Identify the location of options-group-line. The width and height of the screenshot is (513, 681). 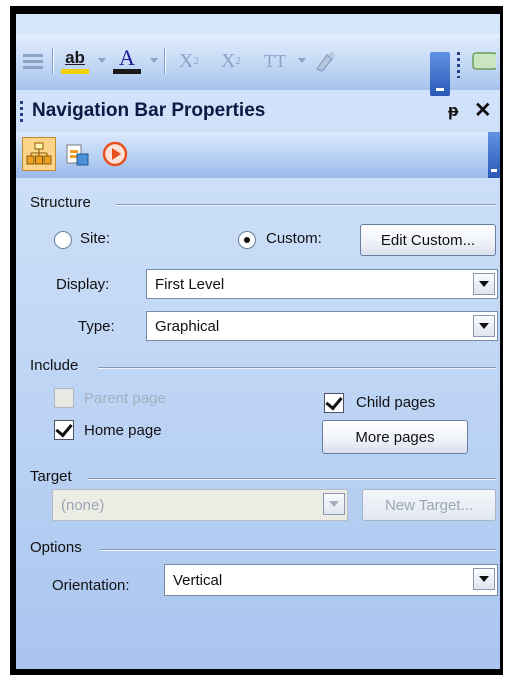
(298, 550).